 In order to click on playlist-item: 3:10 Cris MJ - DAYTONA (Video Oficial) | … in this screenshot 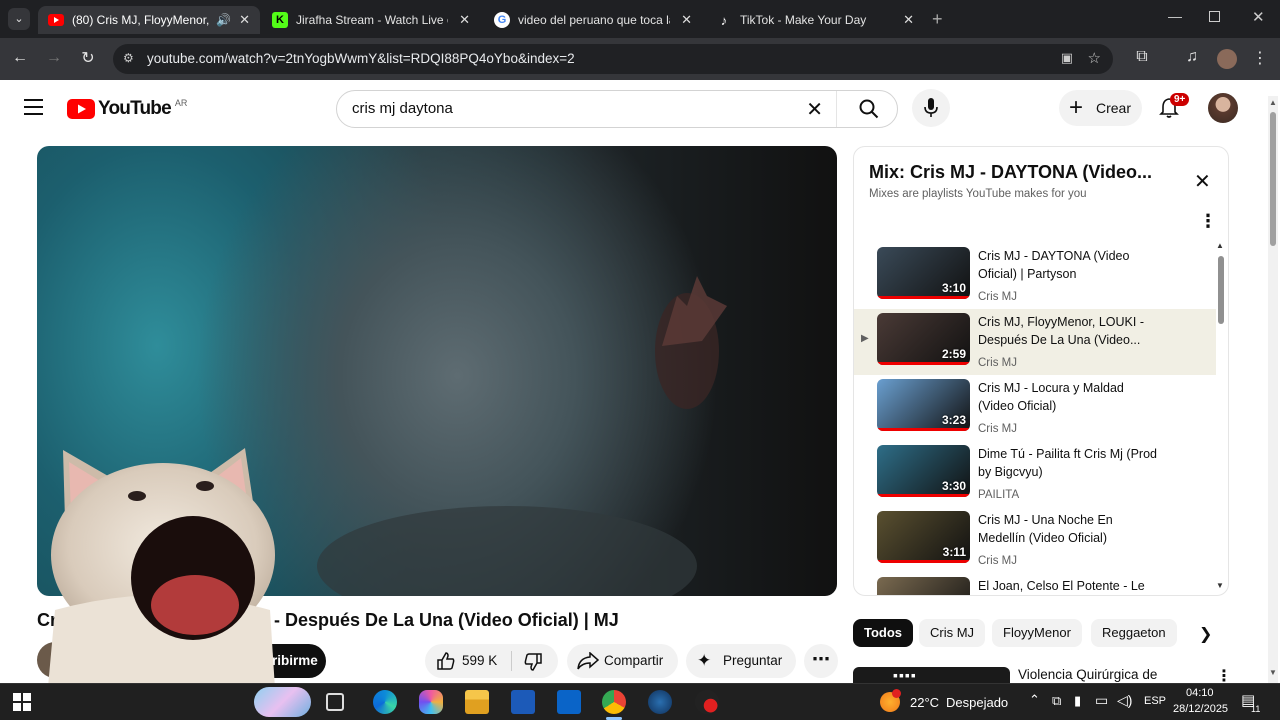, I will do `click(1035, 276)`.